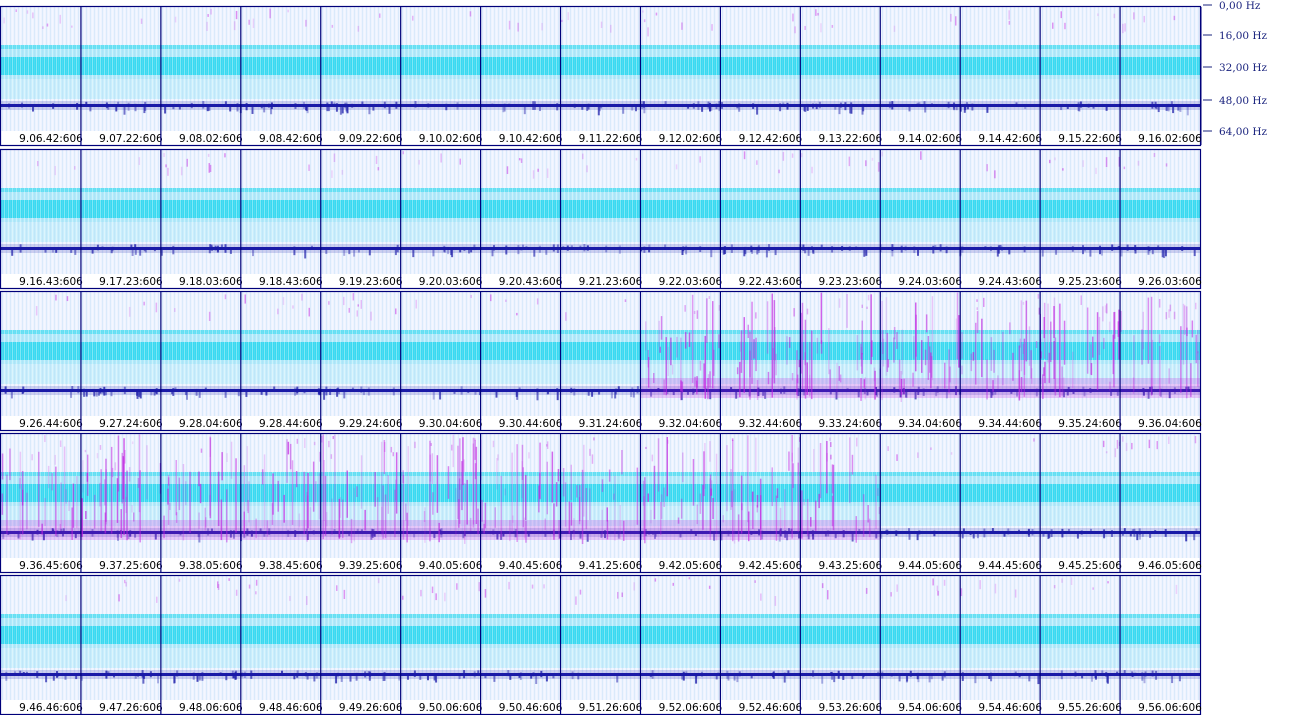  What do you see at coordinates (51, 282) in the screenshot?
I see `time-label: 9.16.43:606` at bounding box center [51, 282].